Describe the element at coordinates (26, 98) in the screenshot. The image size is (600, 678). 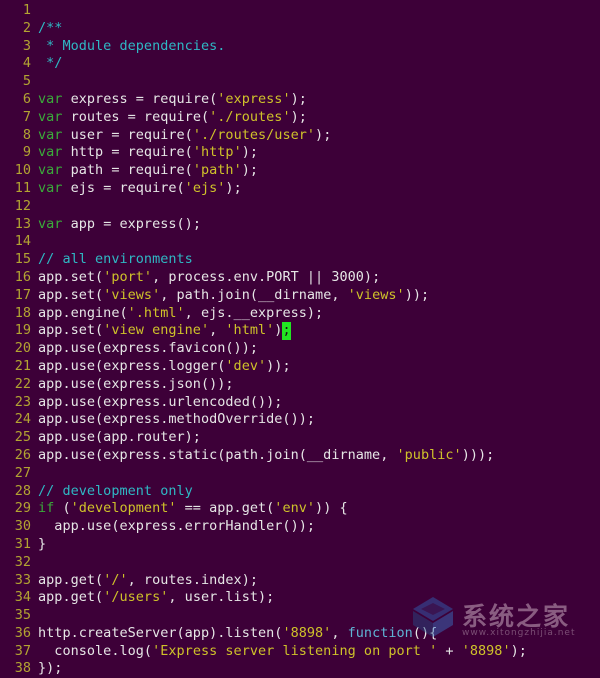
I see `line-number: 6` at that location.